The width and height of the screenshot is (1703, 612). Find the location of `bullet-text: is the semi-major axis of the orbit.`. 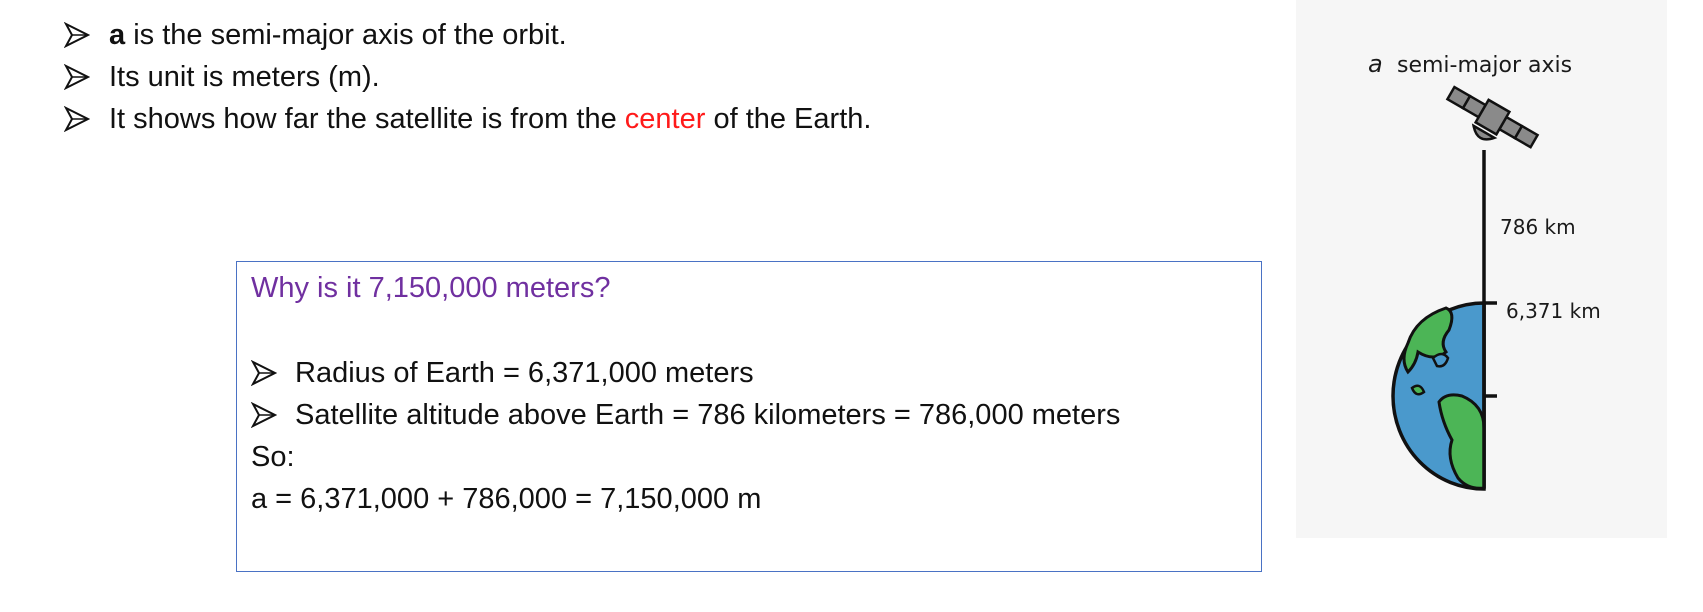

bullet-text: is the semi-major axis of the orbit. is located at coordinates (346, 34).